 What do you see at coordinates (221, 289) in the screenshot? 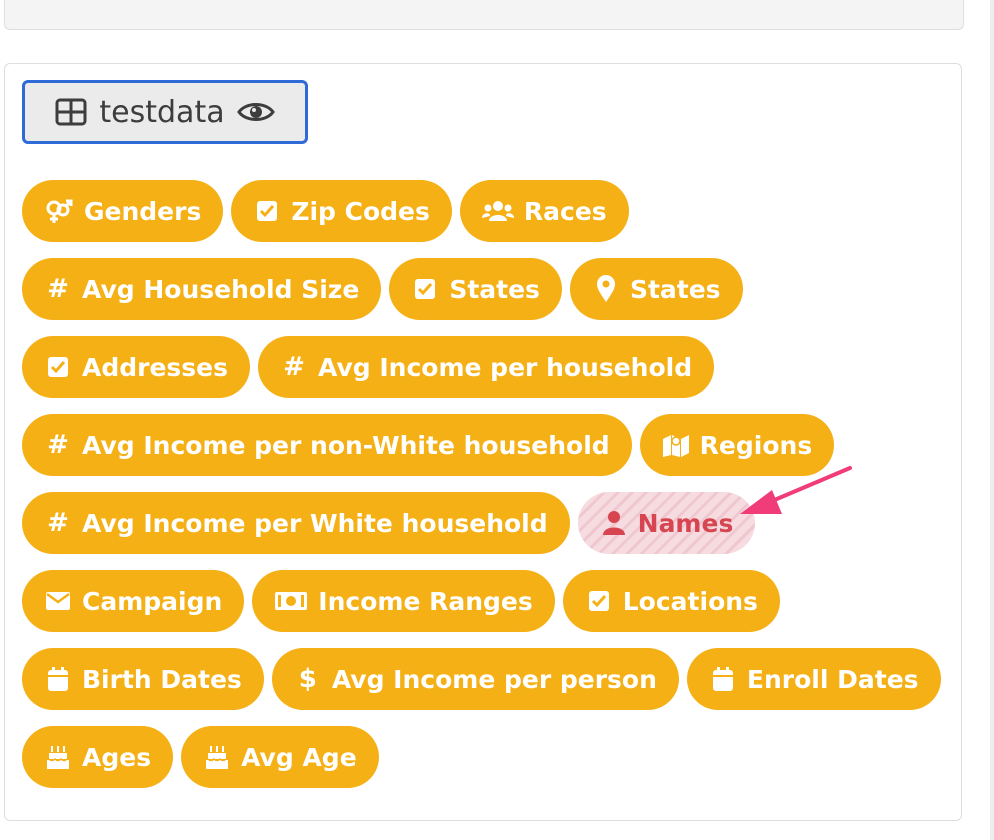
I see `field-tag-label: Avg Household Size` at bounding box center [221, 289].